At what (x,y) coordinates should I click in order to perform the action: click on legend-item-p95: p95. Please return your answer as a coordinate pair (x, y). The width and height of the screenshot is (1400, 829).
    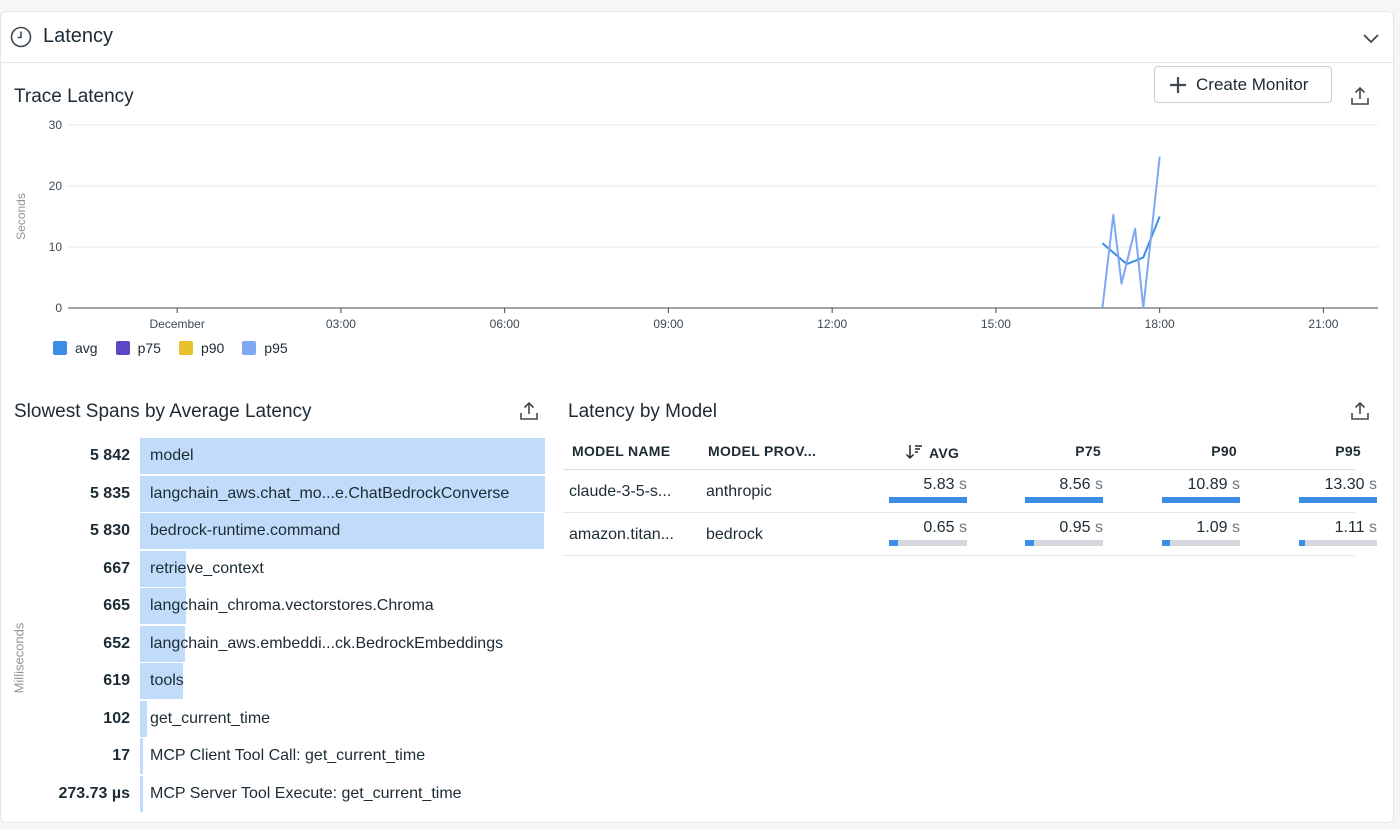
    Looking at the image, I should click on (265, 348).